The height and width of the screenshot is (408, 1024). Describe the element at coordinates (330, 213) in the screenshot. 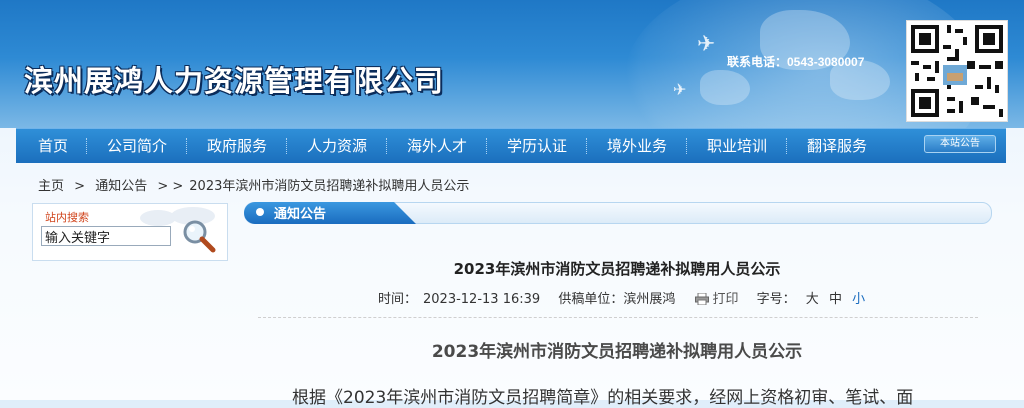

I see `section-tab` at that location.